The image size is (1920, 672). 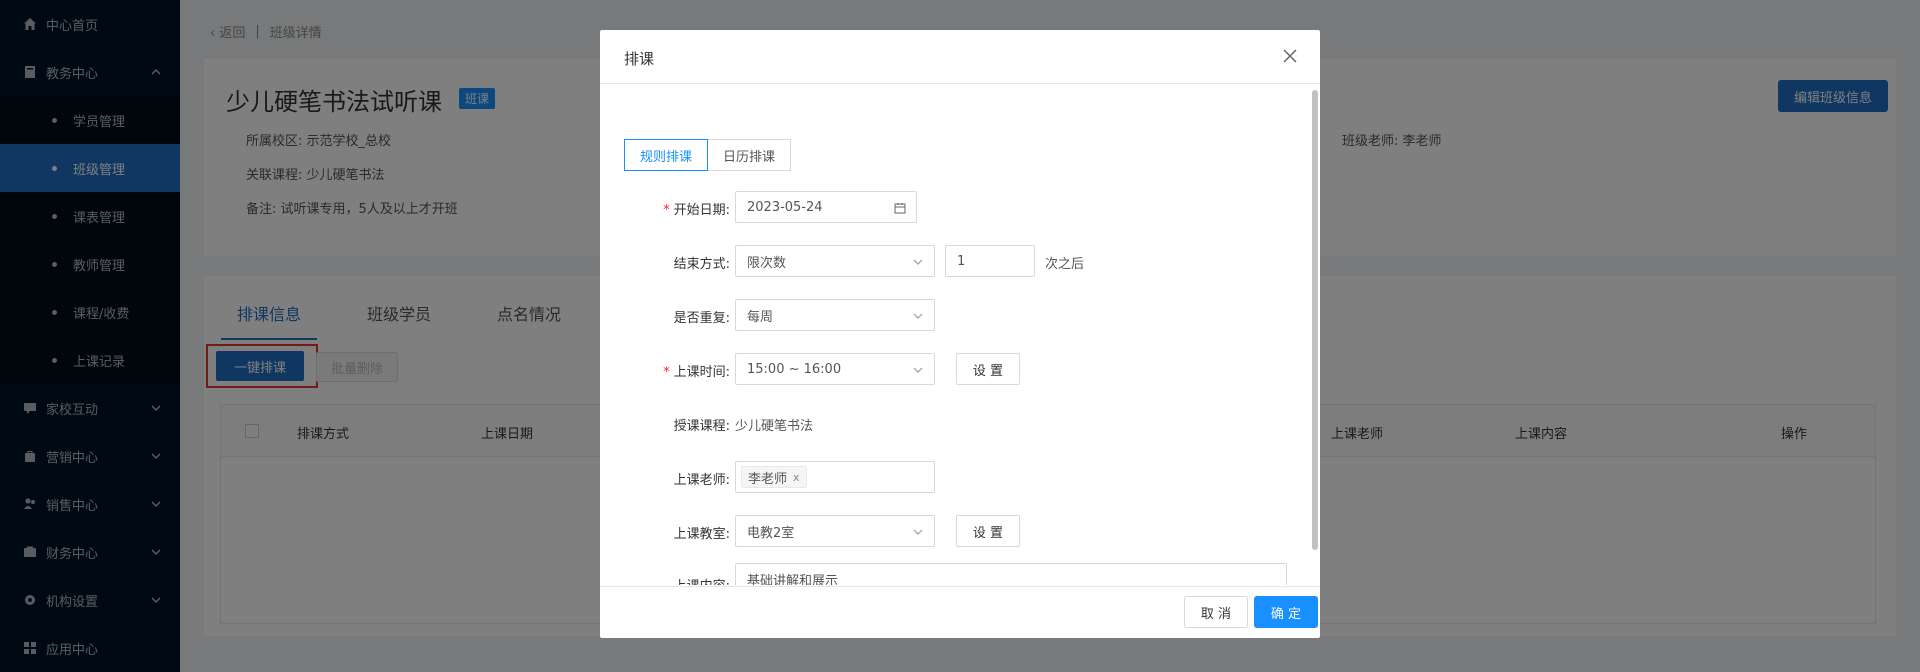 I want to click on room-value: 电教2室, so click(x=771, y=533).